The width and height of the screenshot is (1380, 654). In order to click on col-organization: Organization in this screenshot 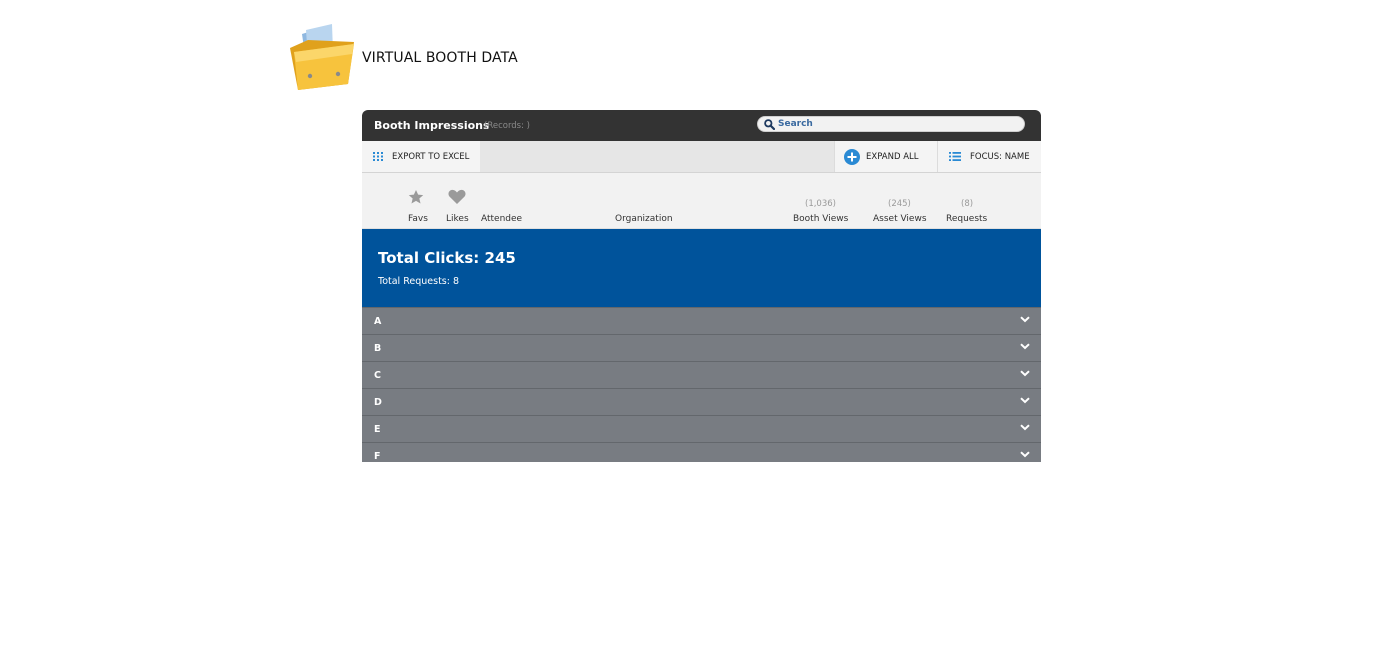, I will do `click(644, 219)`.